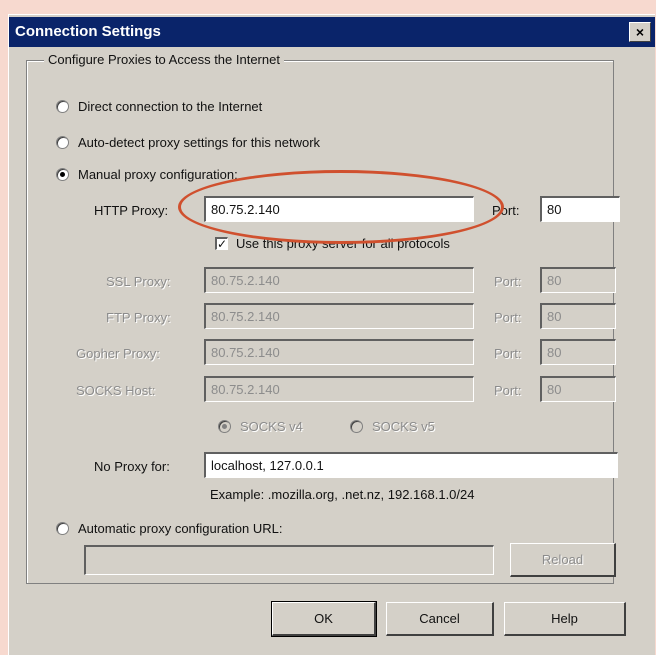 The width and height of the screenshot is (656, 655). I want to click on http-proxy-label: HTTP Proxy:, so click(131, 210).